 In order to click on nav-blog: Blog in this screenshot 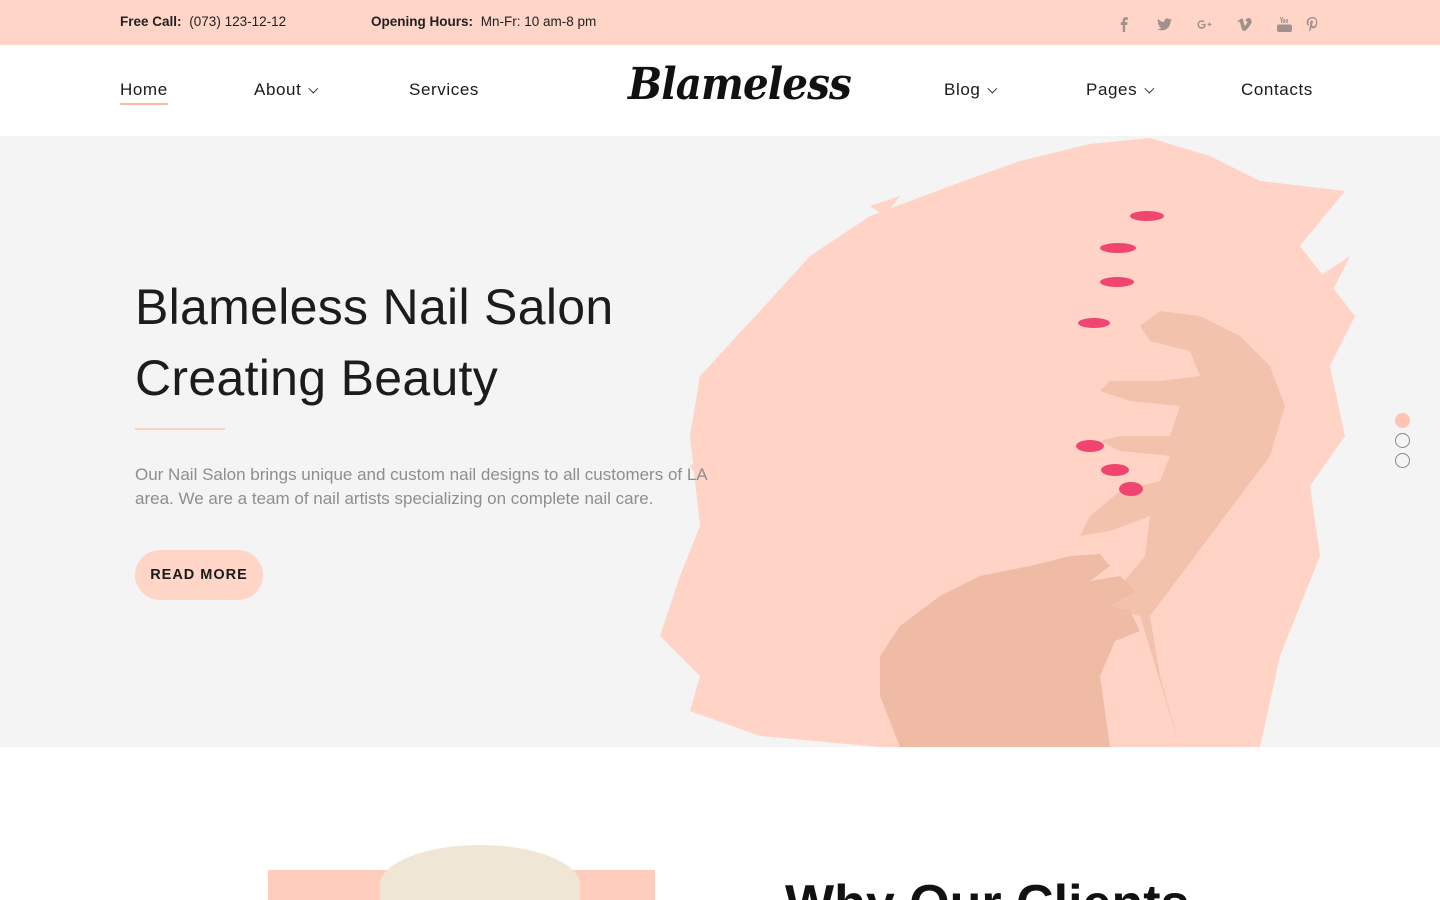, I will do `click(971, 90)`.